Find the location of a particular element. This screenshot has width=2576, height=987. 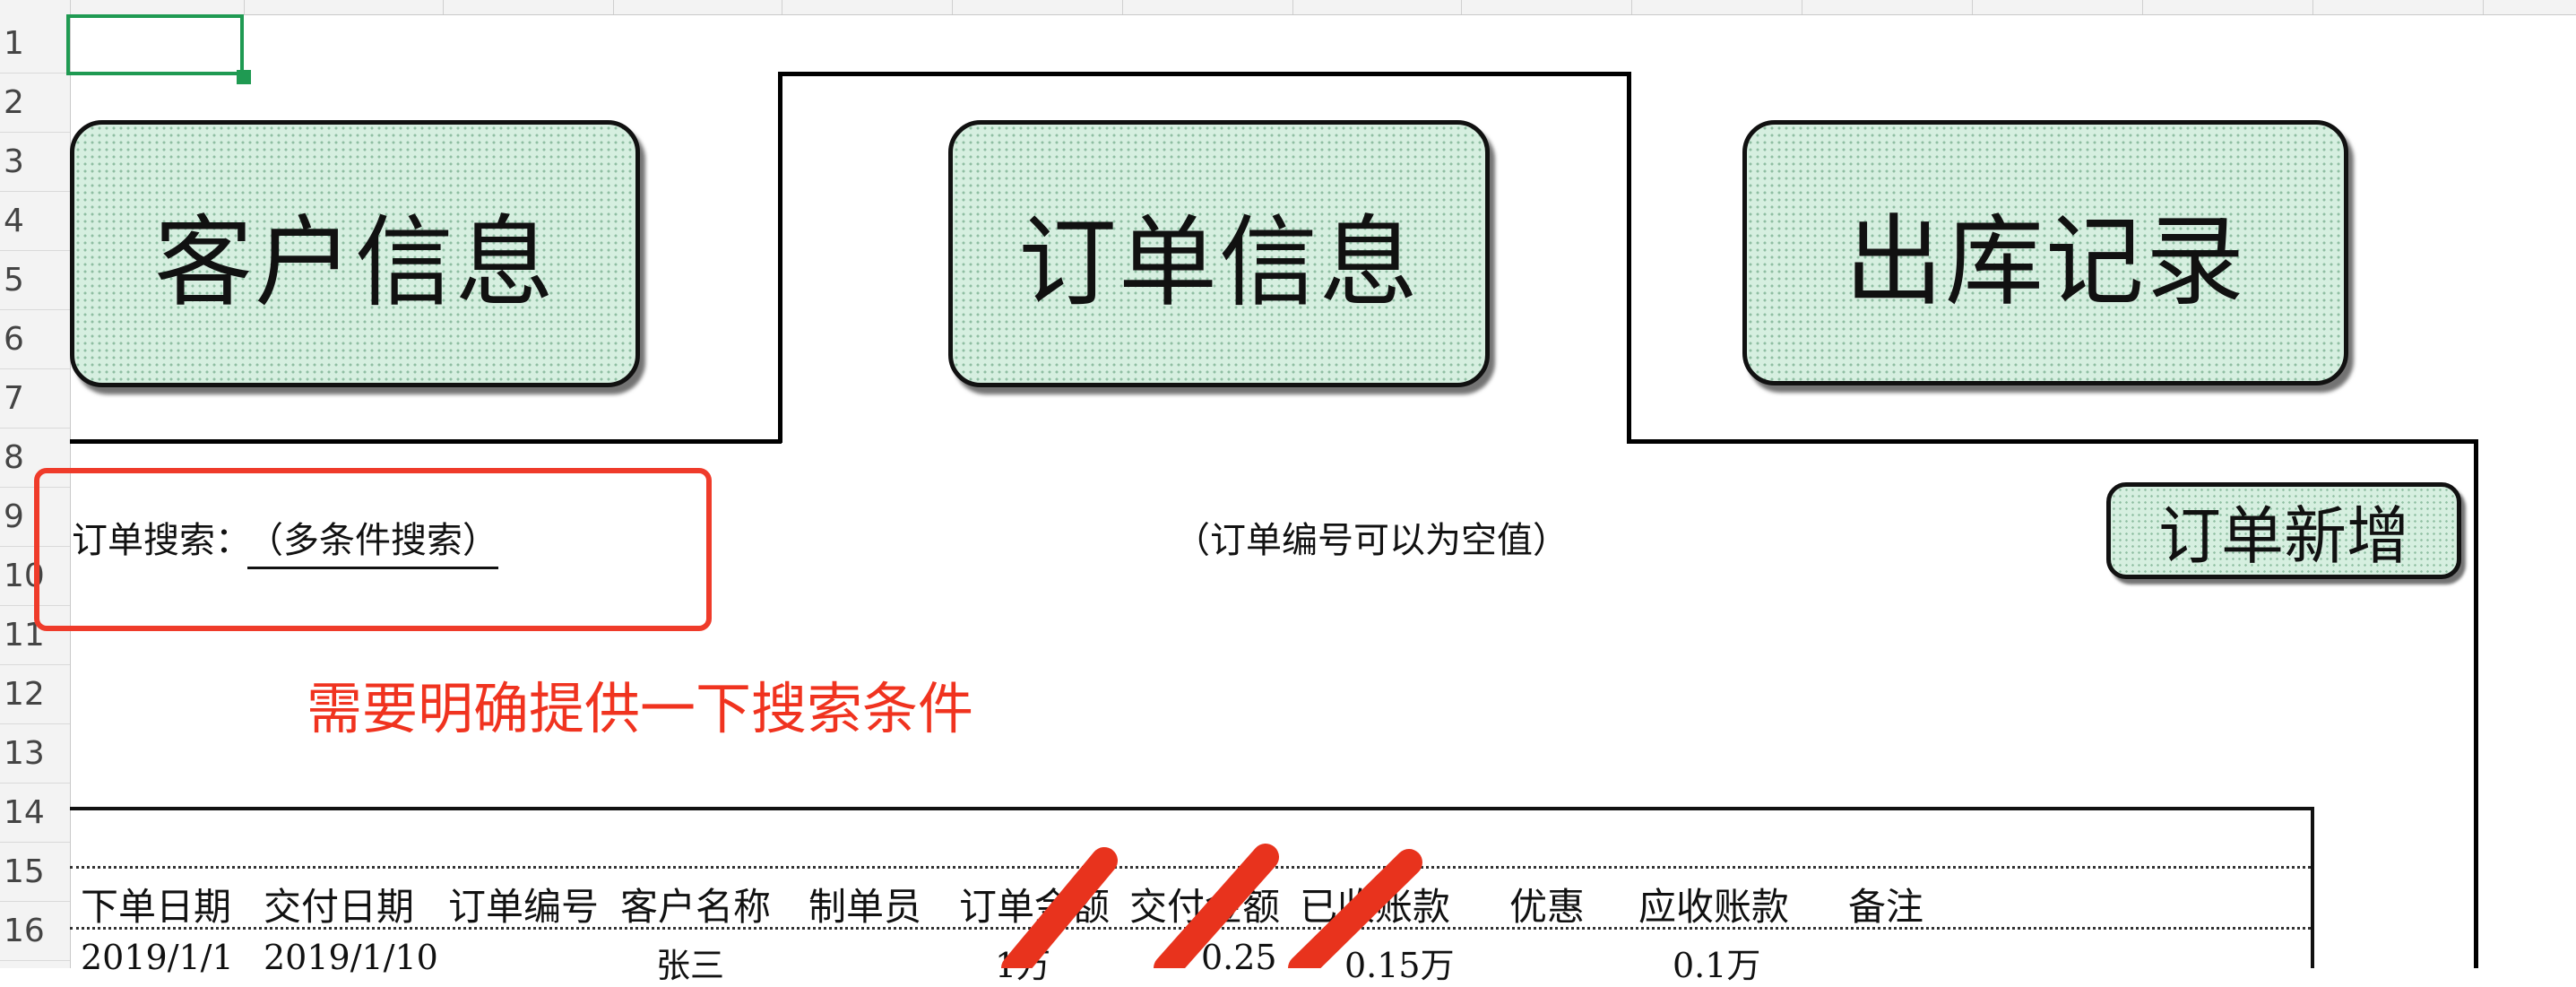

cell-receivable: 0.1万 is located at coordinates (1716, 963).